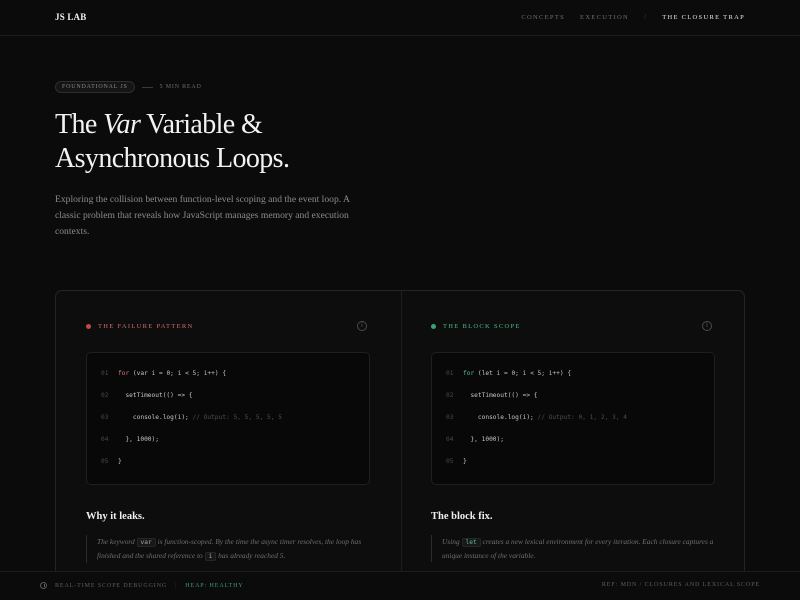 The image size is (800, 600). I want to click on inline-code: let, so click(471, 542).